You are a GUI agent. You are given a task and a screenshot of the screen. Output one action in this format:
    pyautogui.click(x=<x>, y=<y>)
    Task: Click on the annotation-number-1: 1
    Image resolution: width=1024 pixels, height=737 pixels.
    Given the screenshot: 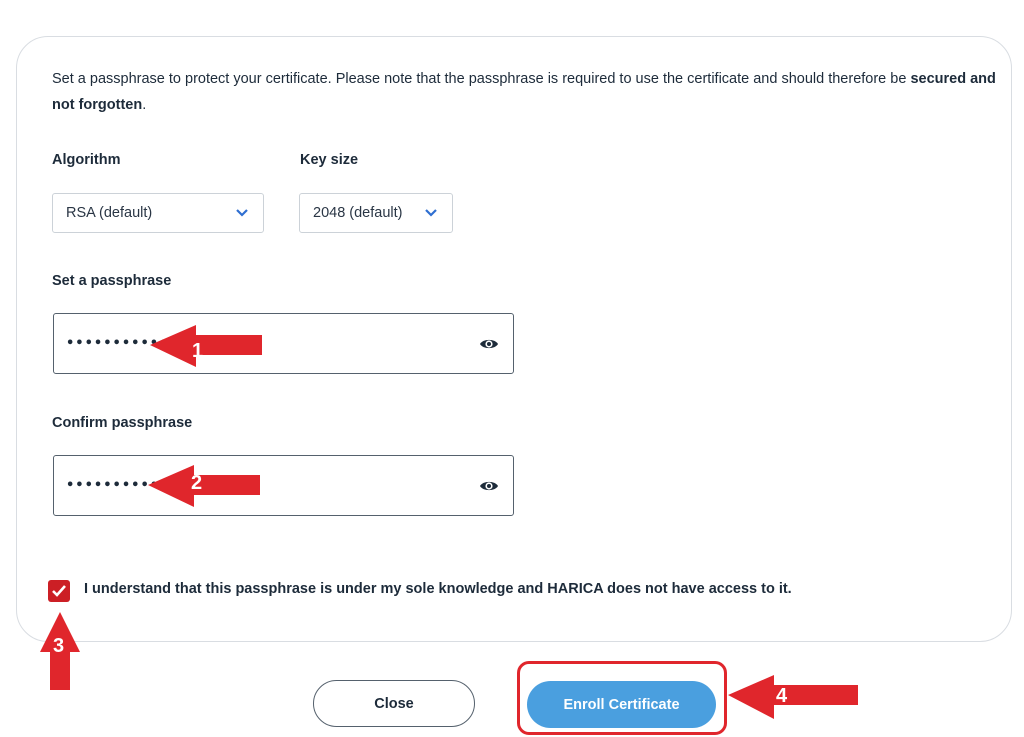 What is the action you would take?
    pyautogui.click(x=198, y=351)
    